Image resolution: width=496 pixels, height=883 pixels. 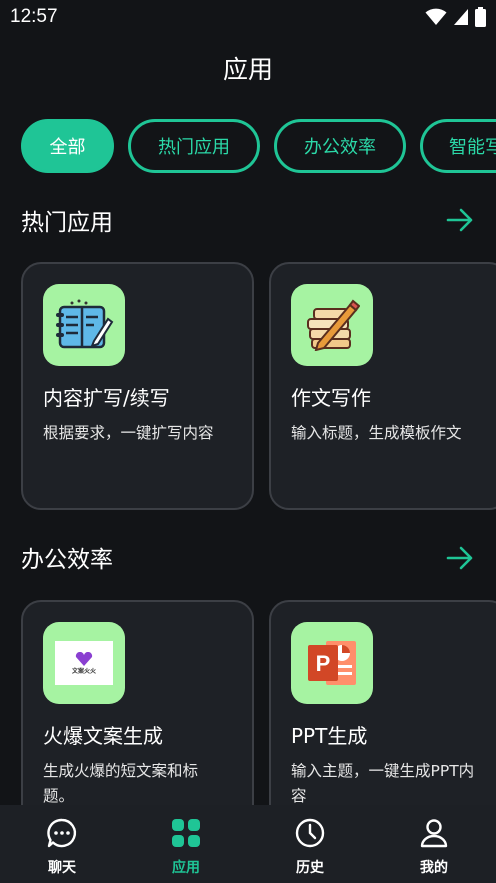 I want to click on notebook-pen-icon, so click(x=84, y=325).